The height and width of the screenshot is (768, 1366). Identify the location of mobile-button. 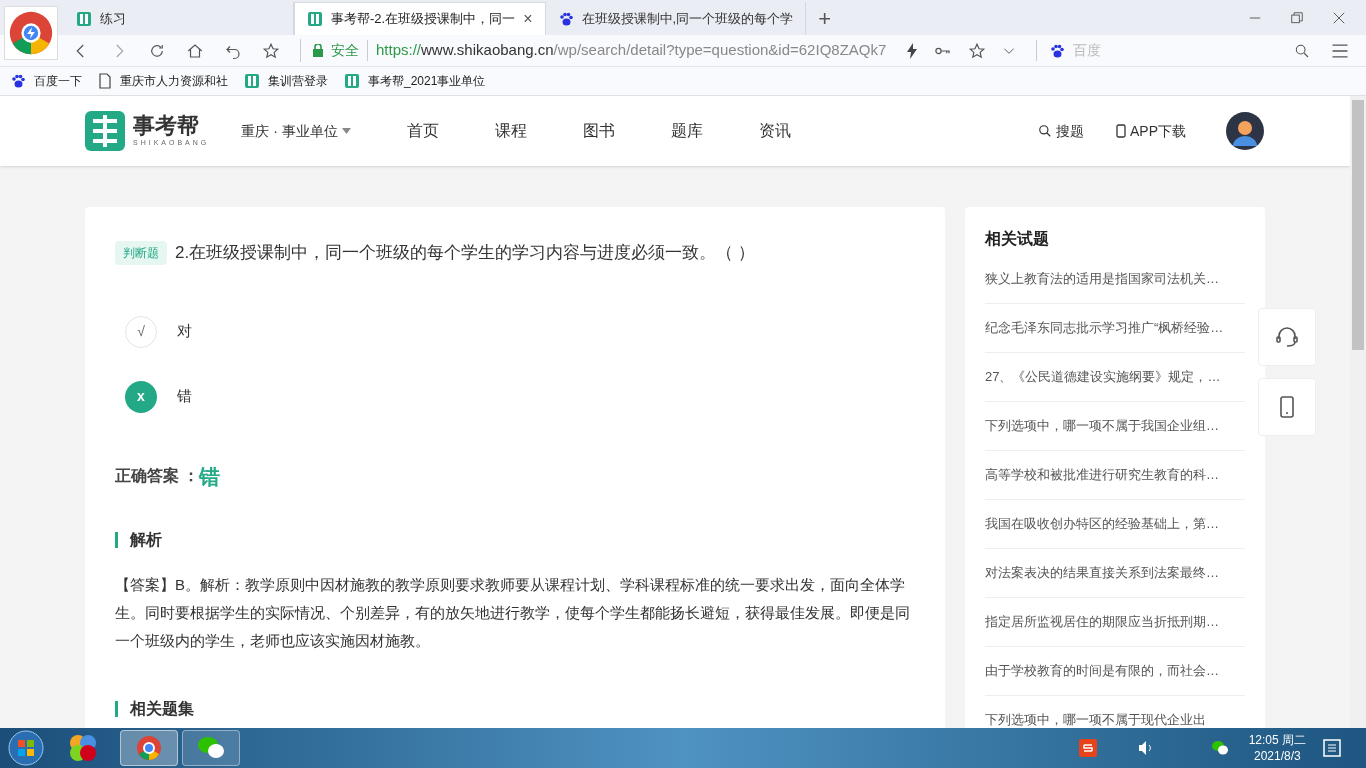
(1287, 407).